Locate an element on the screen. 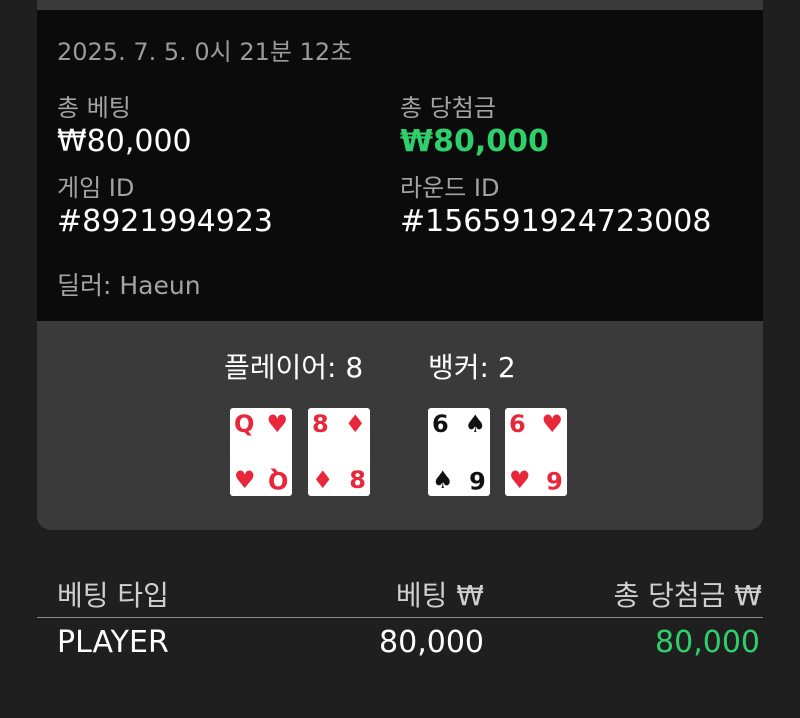  dealer-name: 딜러: Haeun is located at coordinates (129, 285).